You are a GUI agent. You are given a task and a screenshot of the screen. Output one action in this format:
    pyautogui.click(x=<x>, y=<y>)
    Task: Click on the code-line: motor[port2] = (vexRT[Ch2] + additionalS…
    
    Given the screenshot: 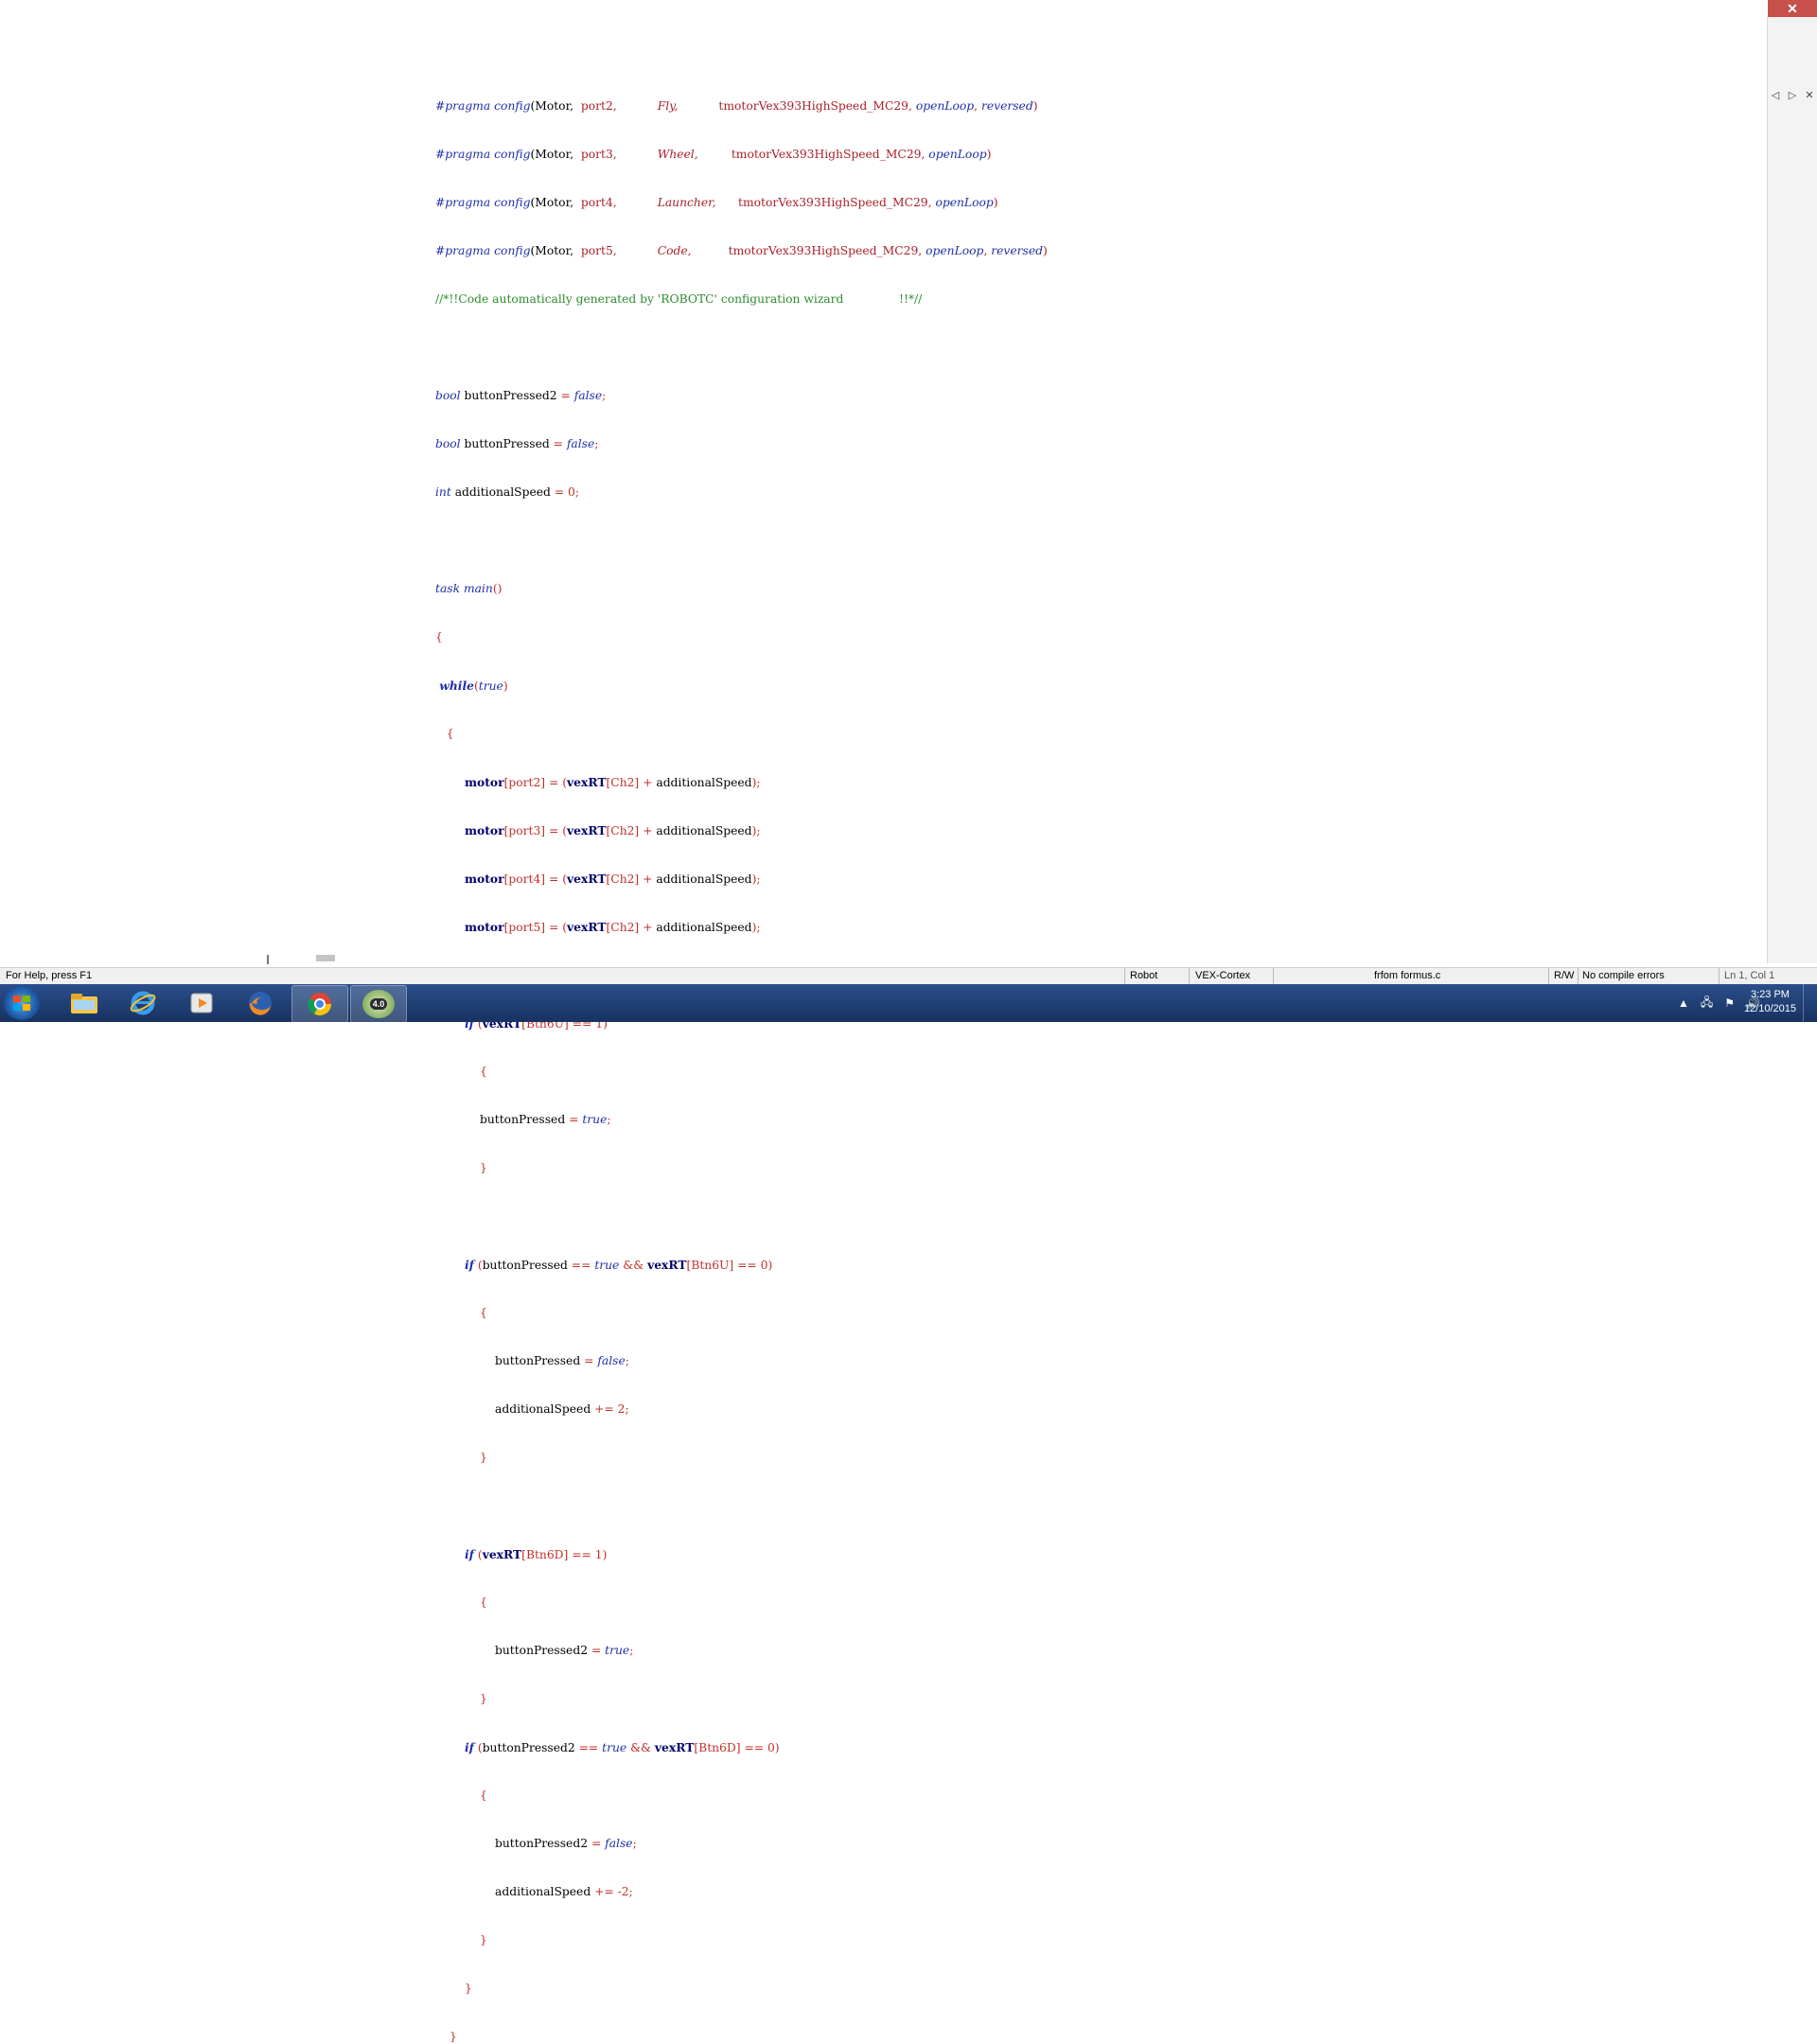 What is the action you would take?
    pyautogui.click(x=613, y=782)
    